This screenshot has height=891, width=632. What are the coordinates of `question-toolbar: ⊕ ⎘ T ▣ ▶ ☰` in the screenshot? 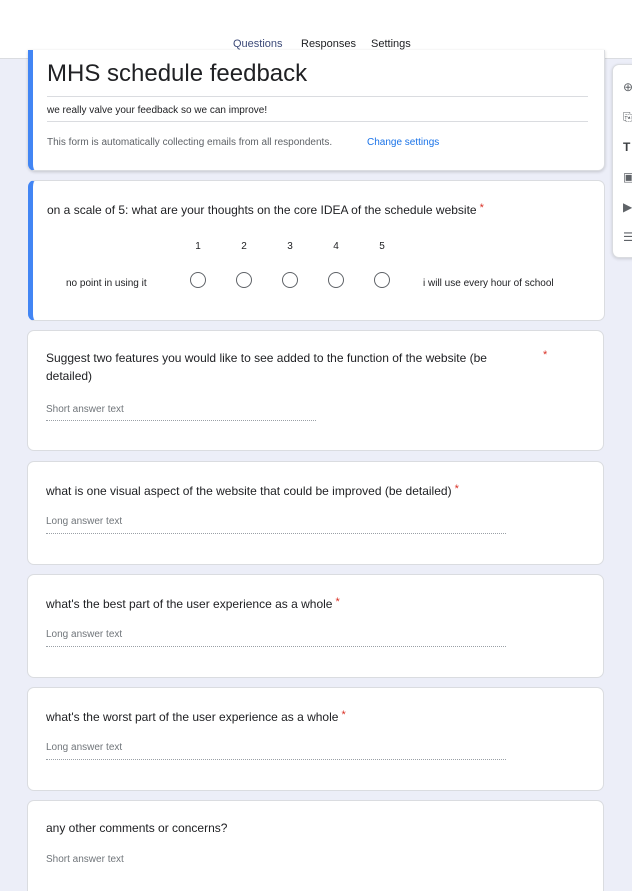 It's located at (622, 161).